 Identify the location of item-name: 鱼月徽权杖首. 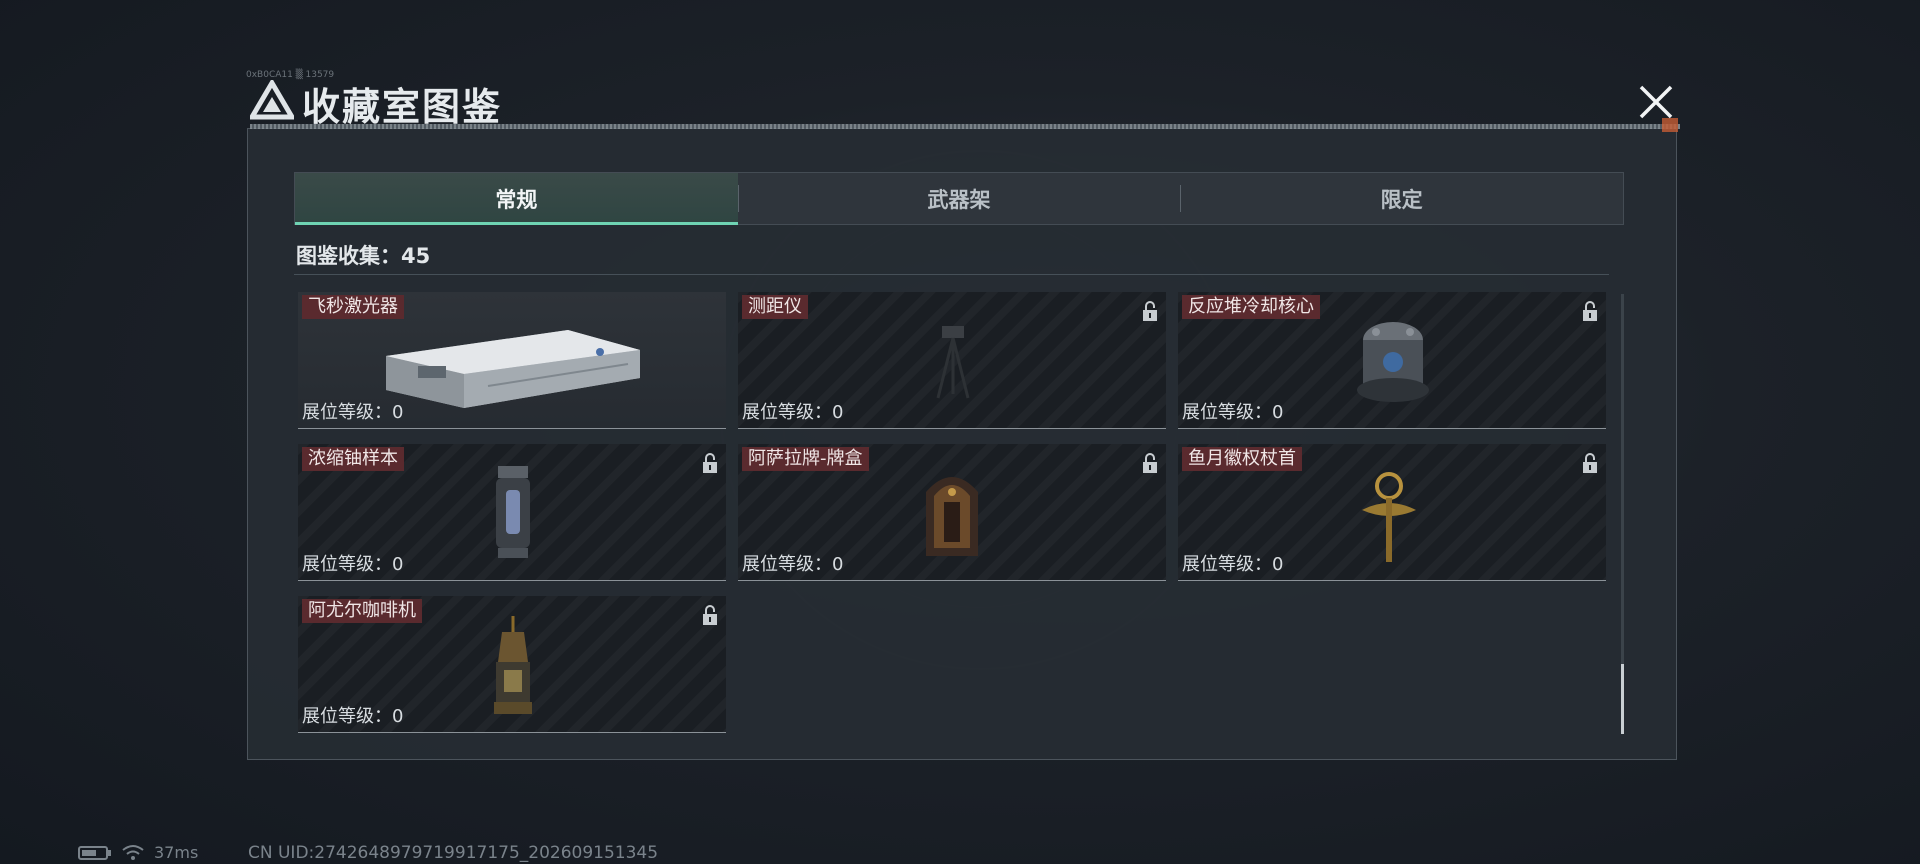
(1242, 459).